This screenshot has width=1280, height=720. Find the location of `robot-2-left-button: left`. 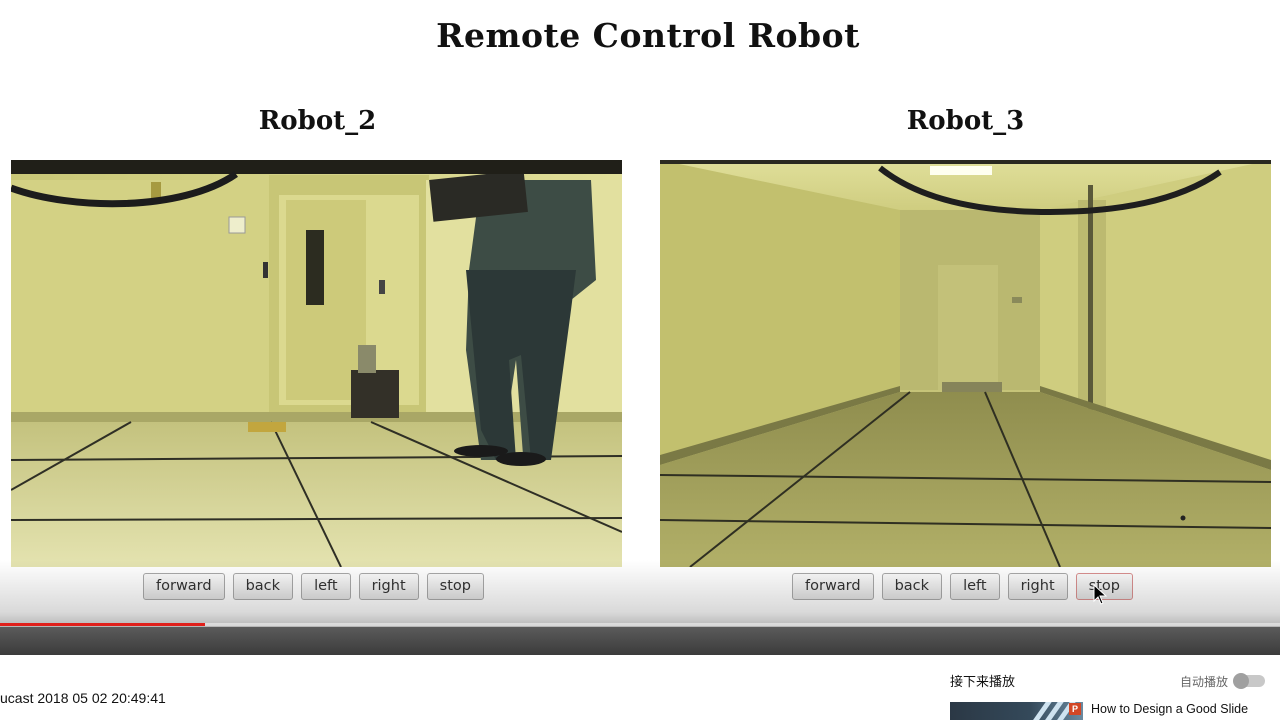

robot-2-left-button: left is located at coordinates (326, 586).